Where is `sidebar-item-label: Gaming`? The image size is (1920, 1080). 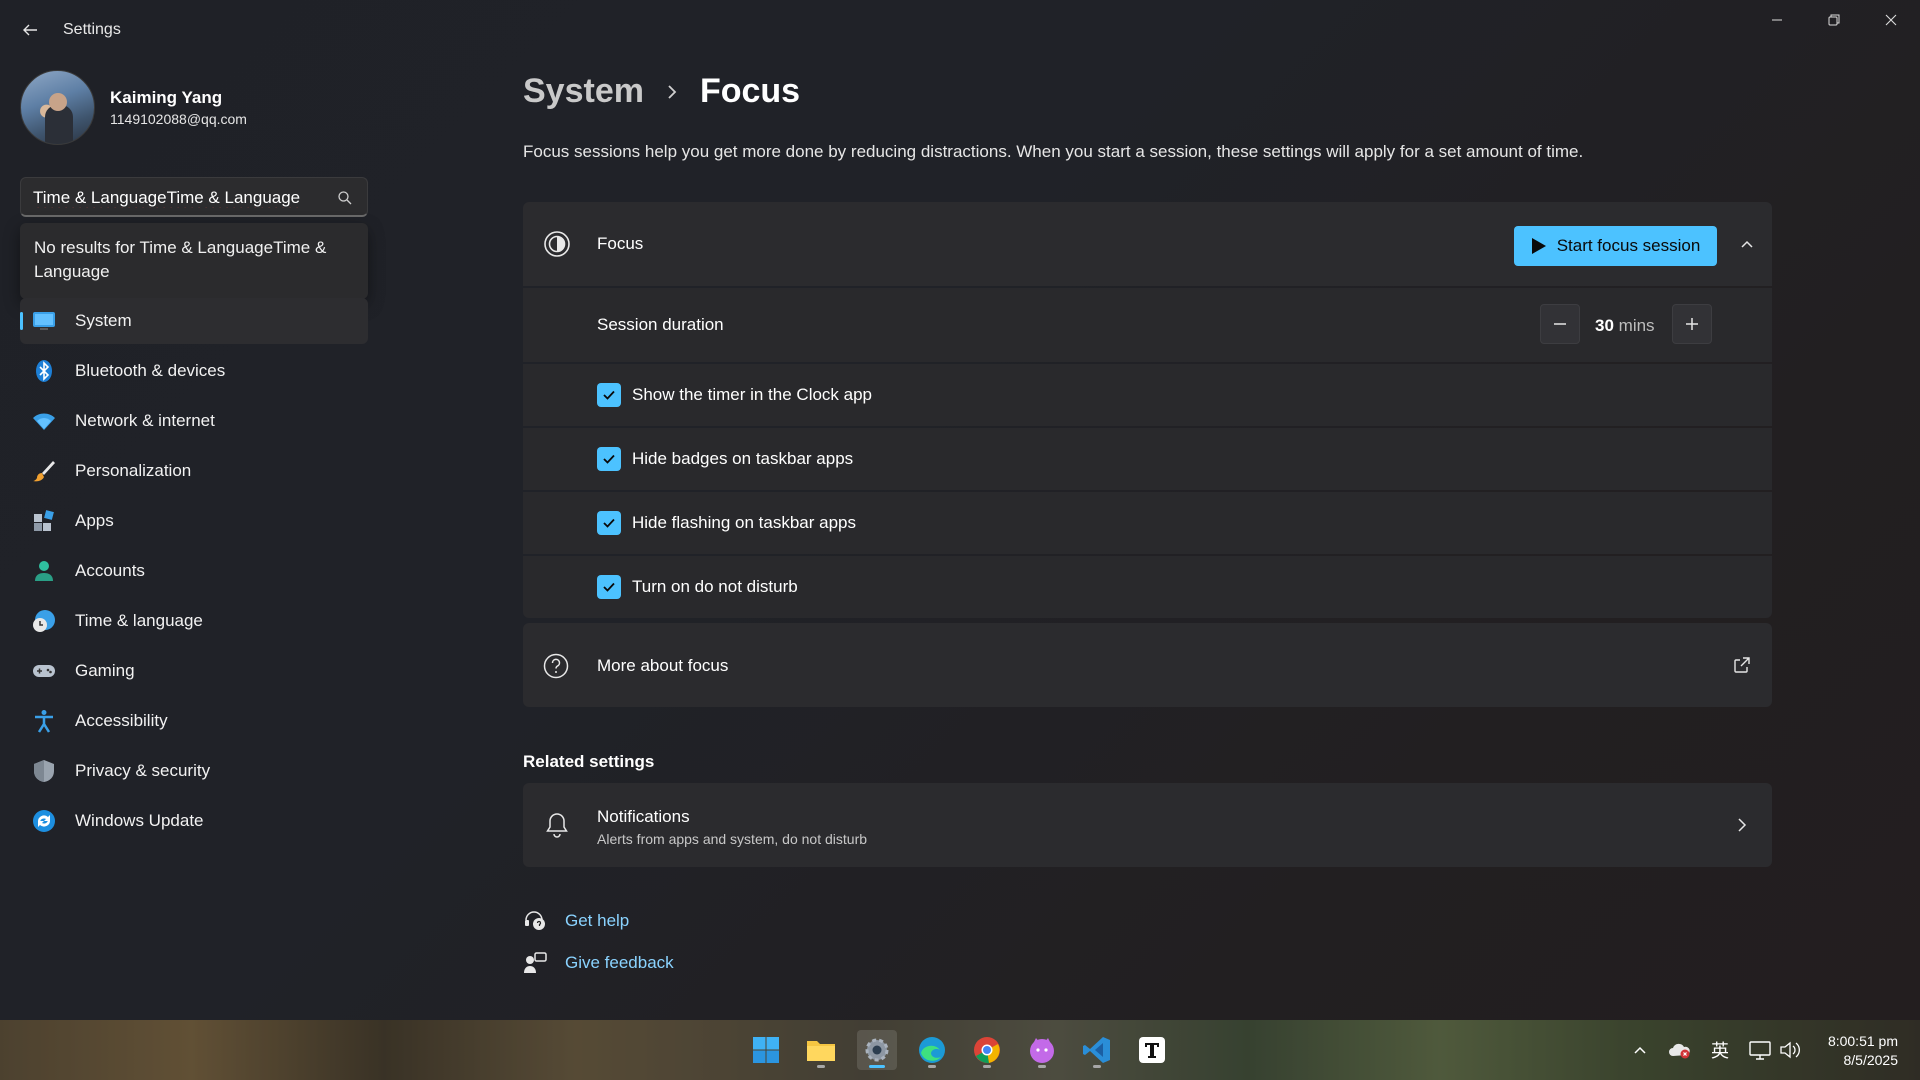
sidebar-item-label: Gaming is located at coordinates (105, 670).